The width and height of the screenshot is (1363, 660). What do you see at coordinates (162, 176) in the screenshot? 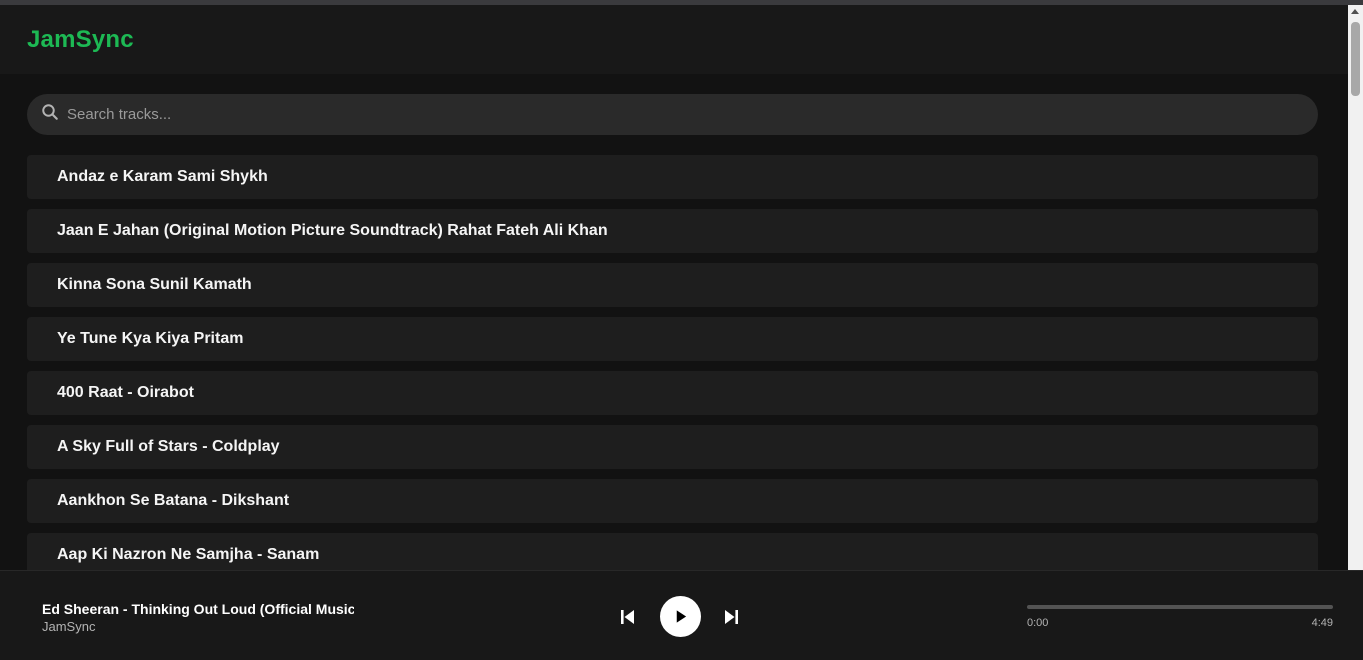
I see `track-label: Andaz e Karam Sami Shykh` at bounding box center [162, 176].